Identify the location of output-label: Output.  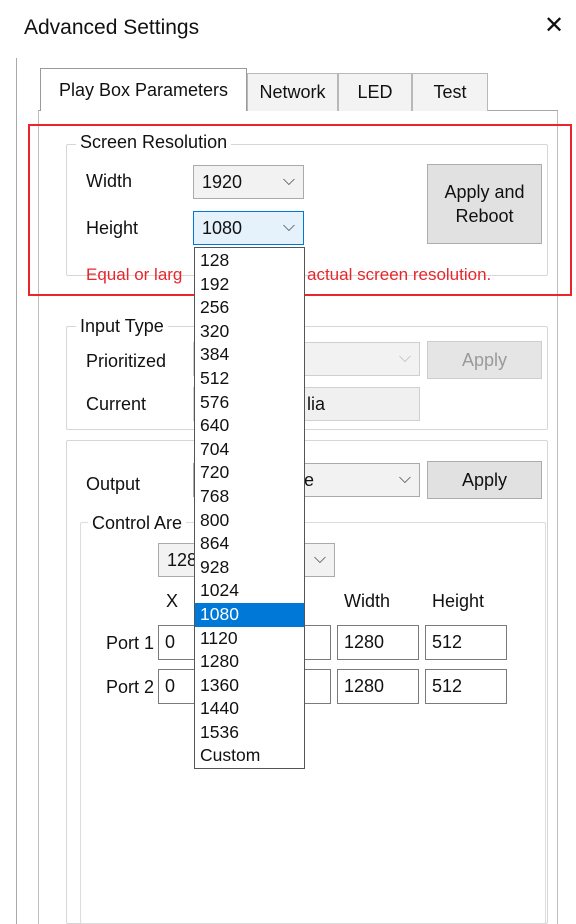
(113, 484).